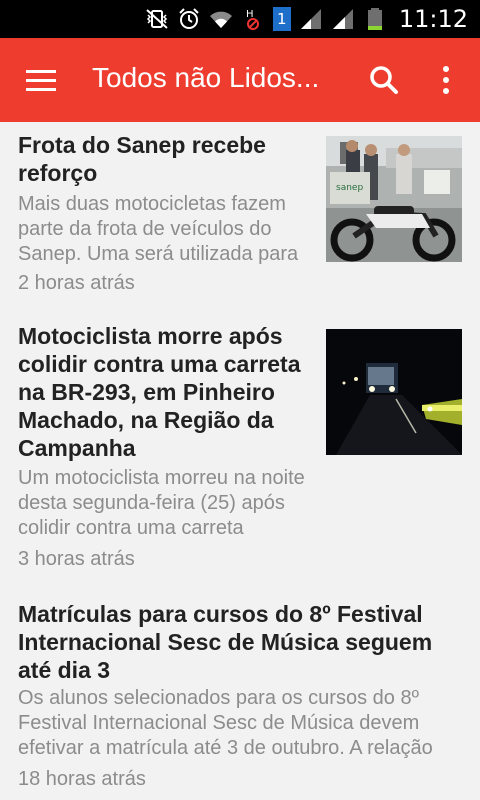 The image size is (480, 800). Describe the element at coordinates (41, 81) in the screenshot. I see `menu-icon` at that location.